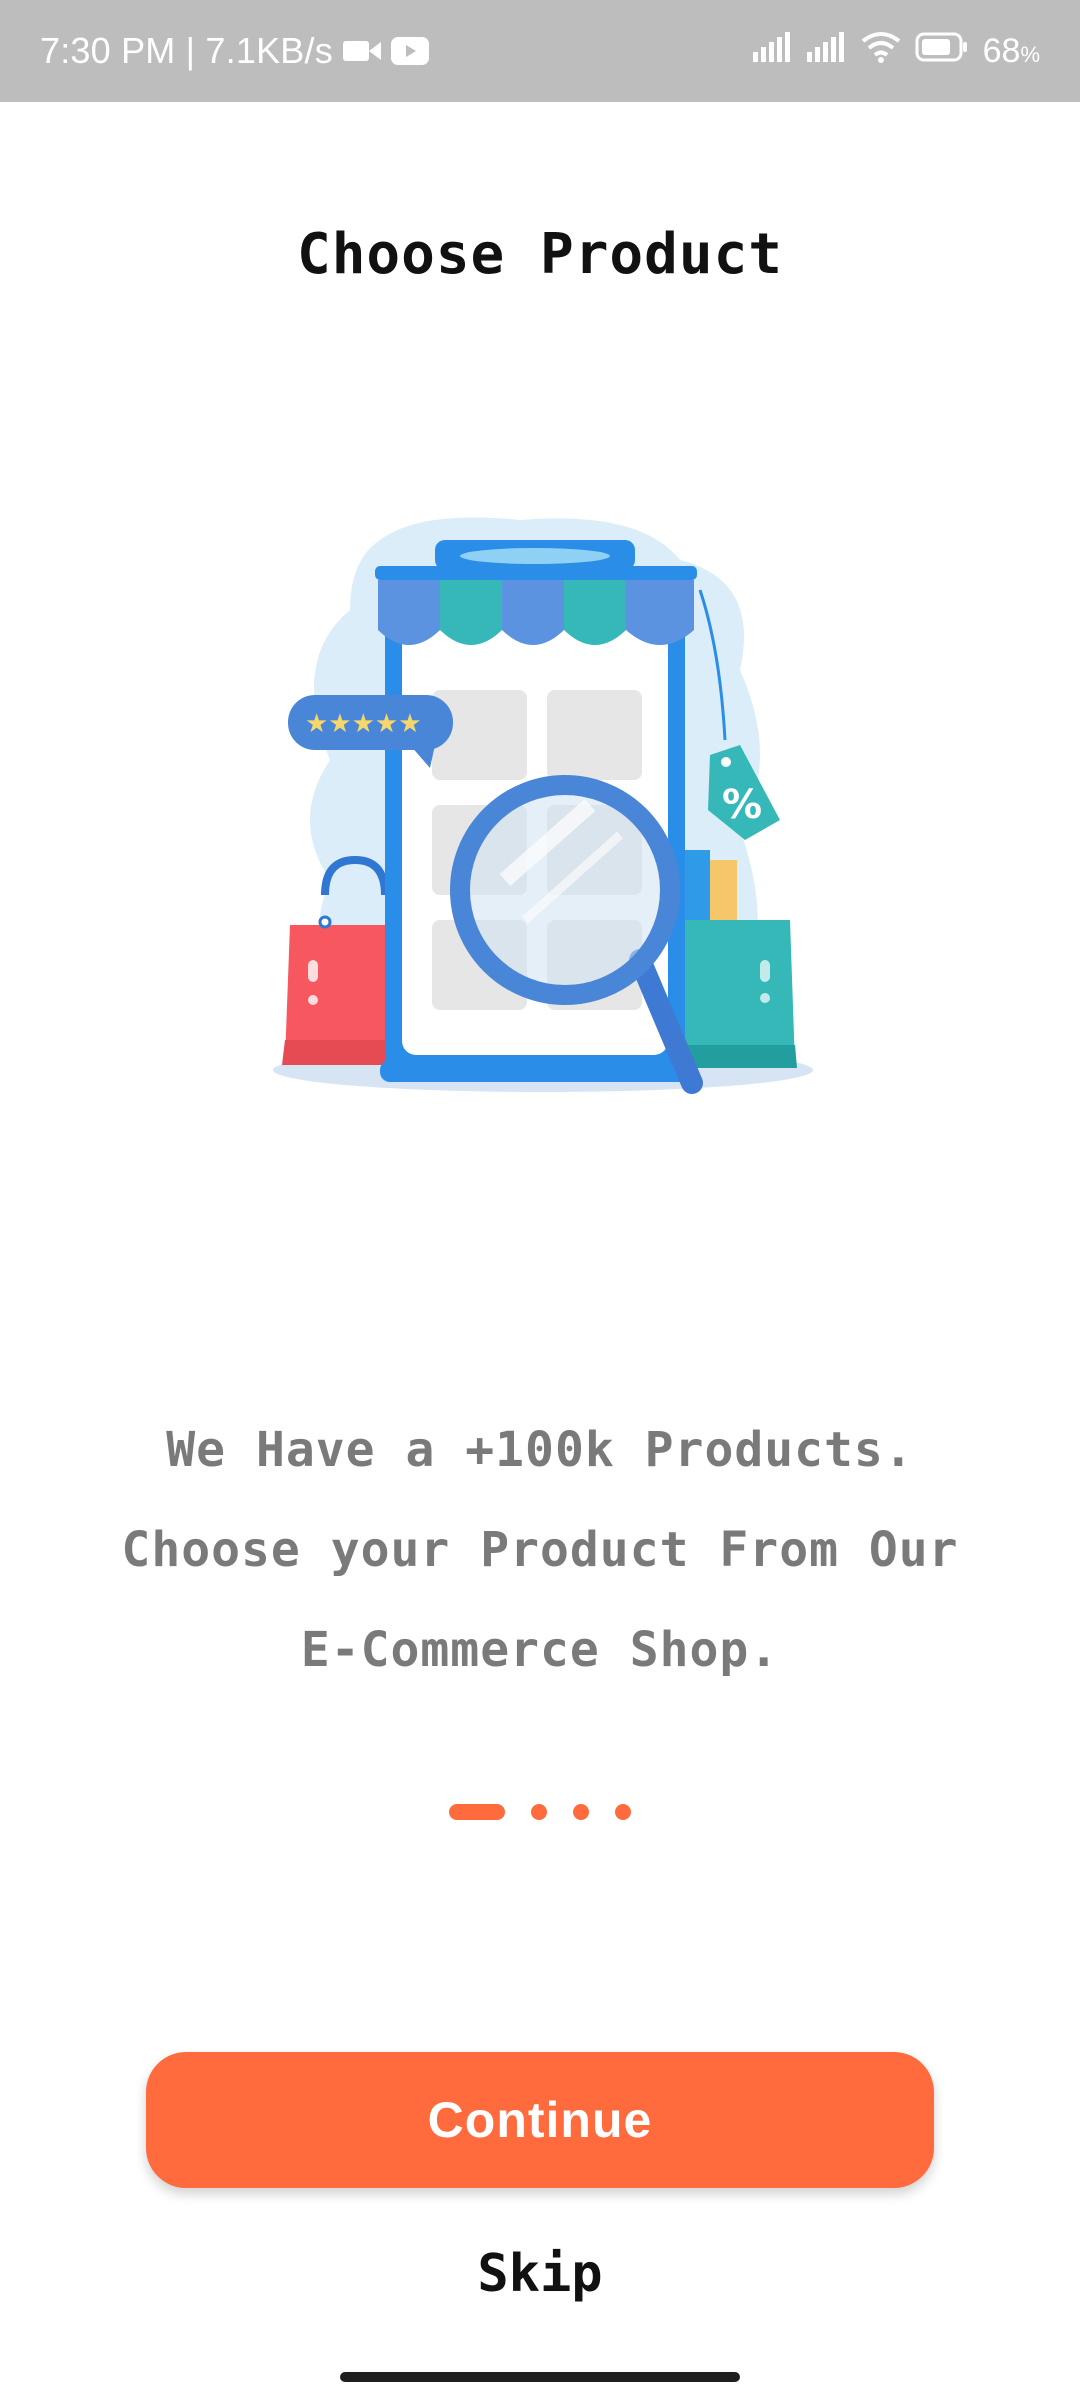  Describe the element at coordinates (942, 51) in the screenshot. I see `battery-icon` at that location.